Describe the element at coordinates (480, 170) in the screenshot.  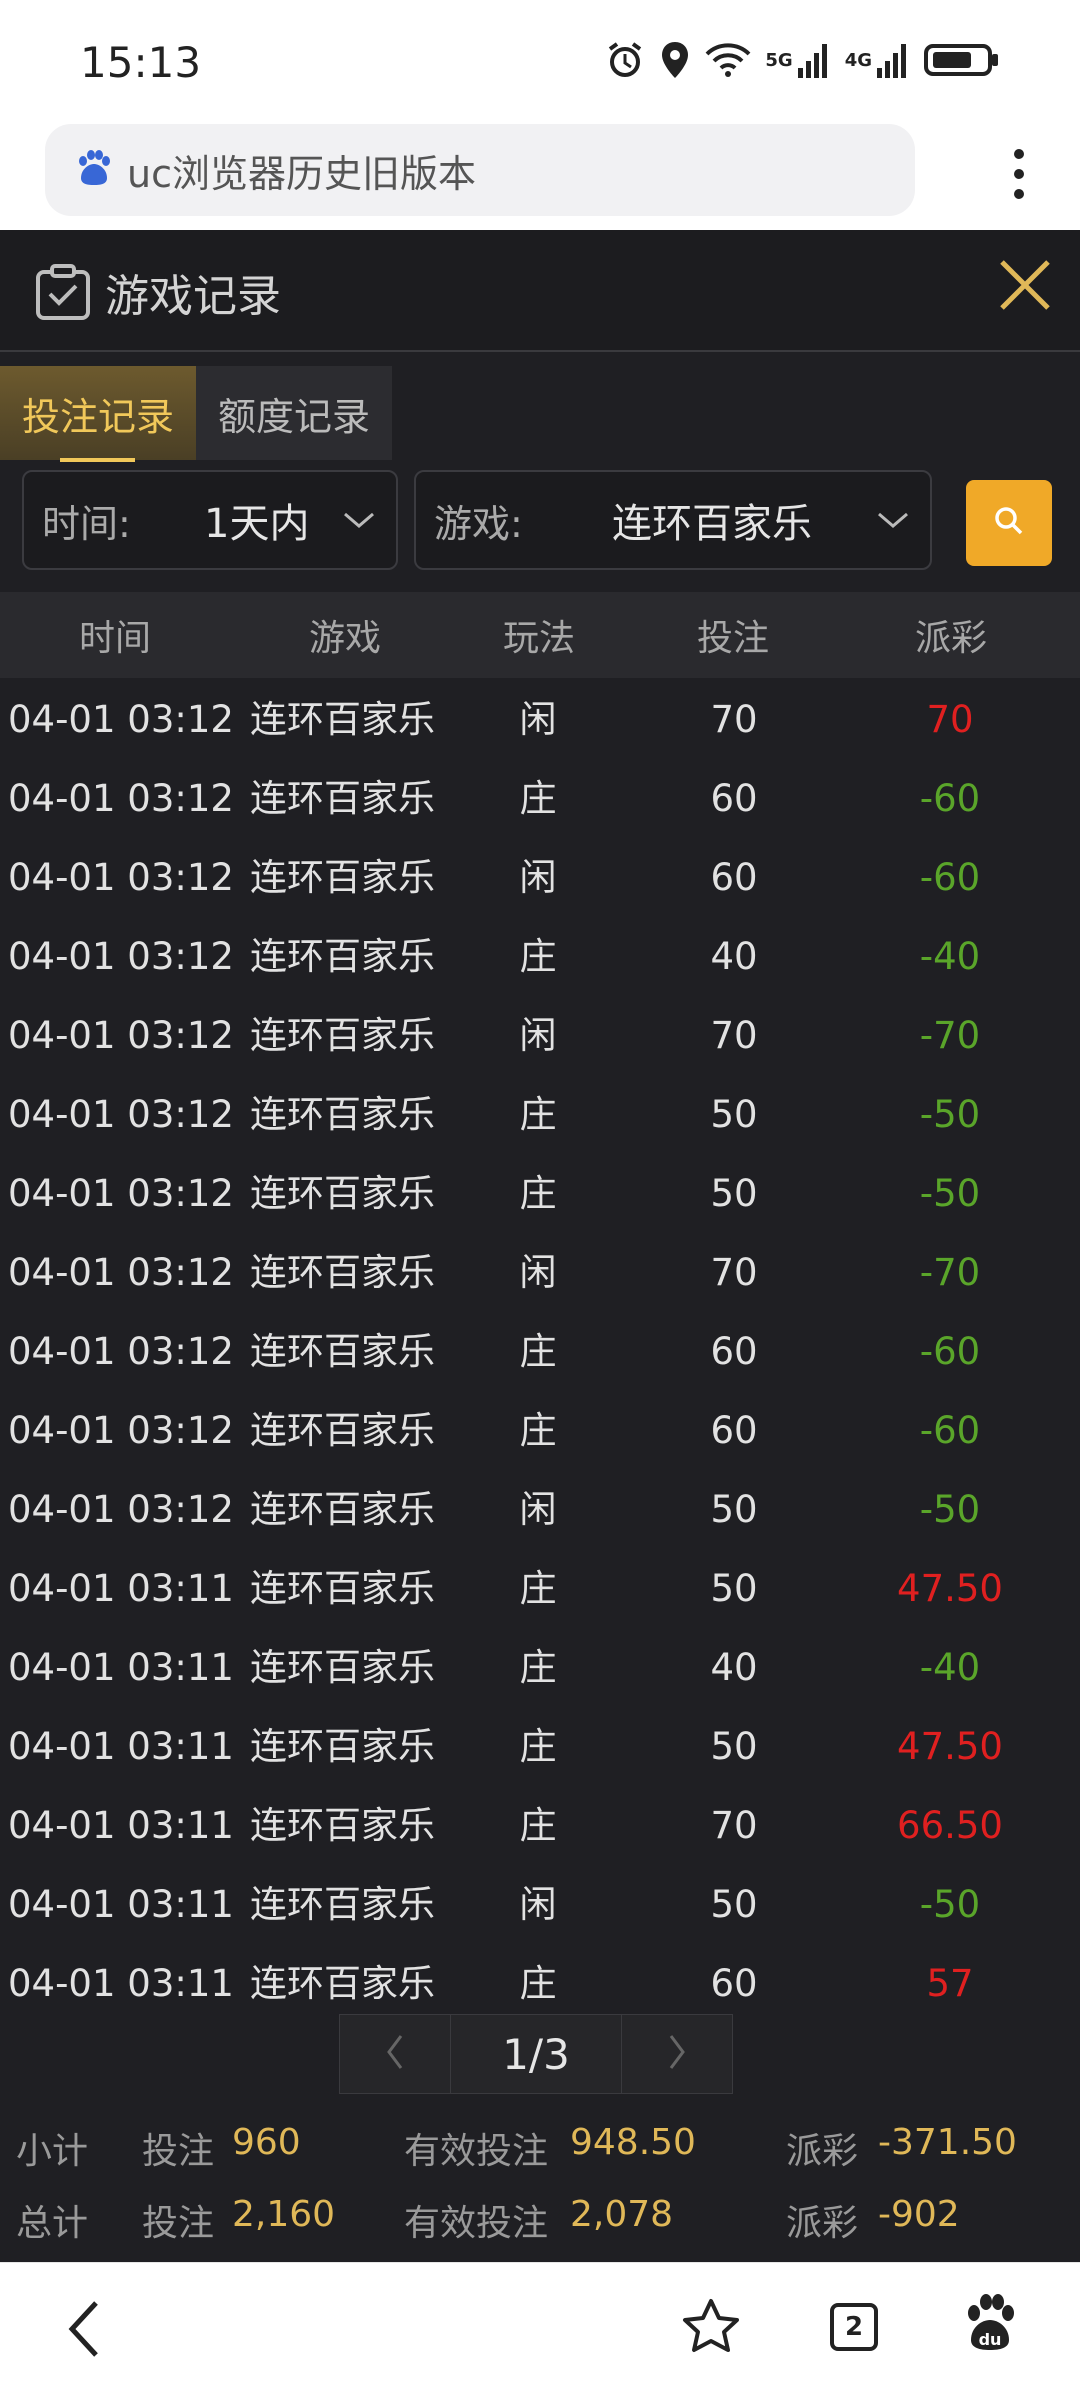
I see `address-bar: uc浏览器历史旧版本` at that location.